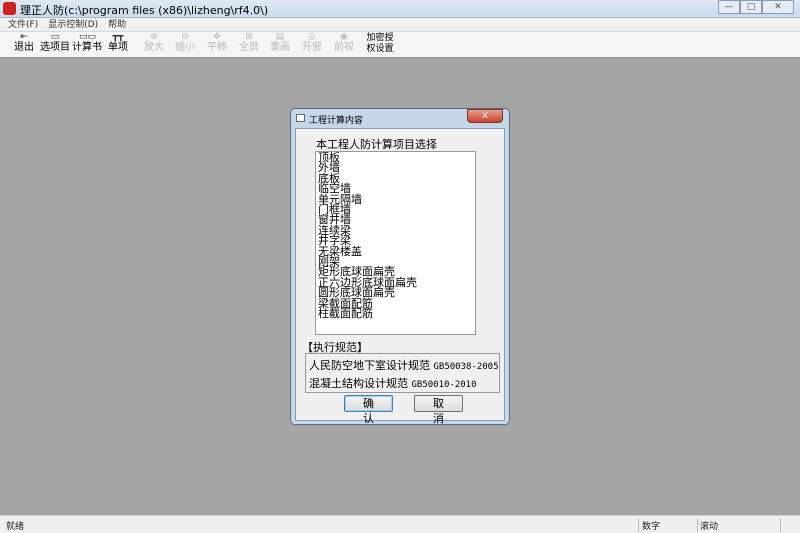  Describe the element at coordinates (651, 527) in the screenshot. I see `status-num: 数字` at that location.